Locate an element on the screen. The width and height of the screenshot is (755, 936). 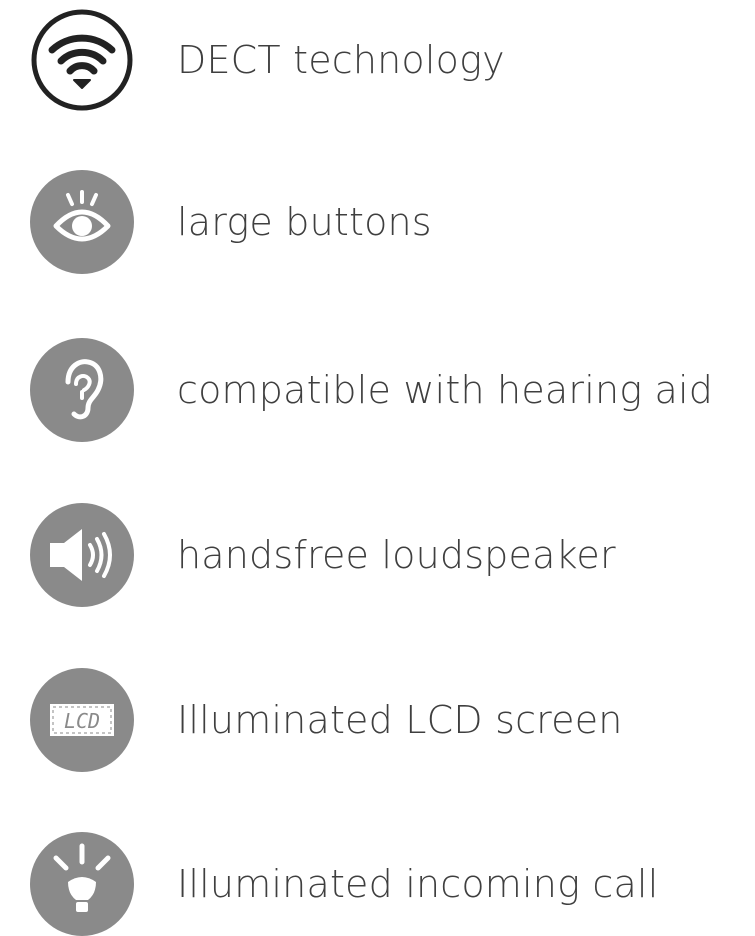
feature-label: Illuminated incoming call is located at coordinates (418, 884).